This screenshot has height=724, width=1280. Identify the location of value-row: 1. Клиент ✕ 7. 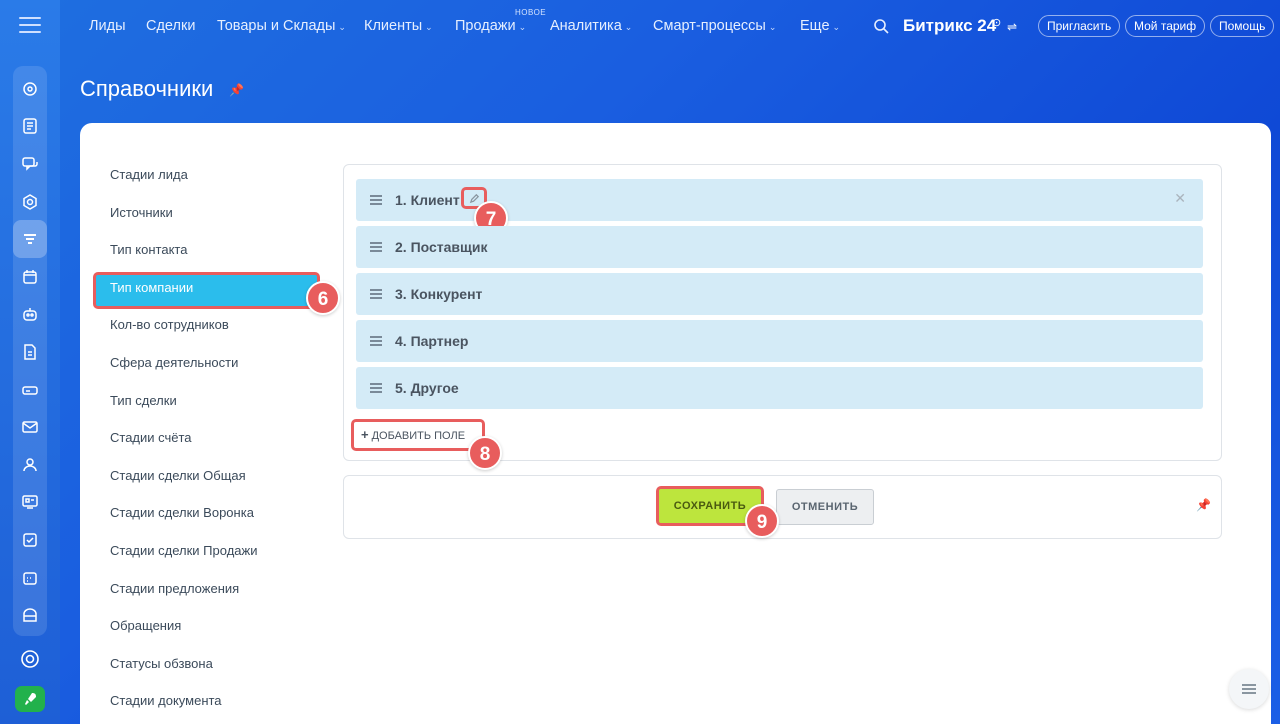
(779, 207).